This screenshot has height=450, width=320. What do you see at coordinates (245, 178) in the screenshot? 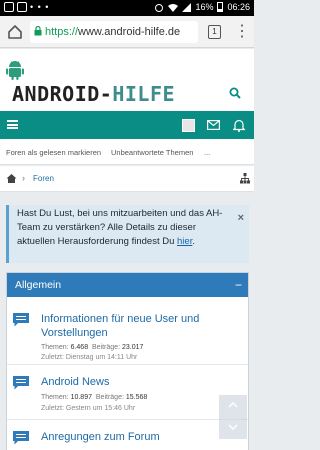
I see `sitemap-icon` at bounding box center [245, 178].